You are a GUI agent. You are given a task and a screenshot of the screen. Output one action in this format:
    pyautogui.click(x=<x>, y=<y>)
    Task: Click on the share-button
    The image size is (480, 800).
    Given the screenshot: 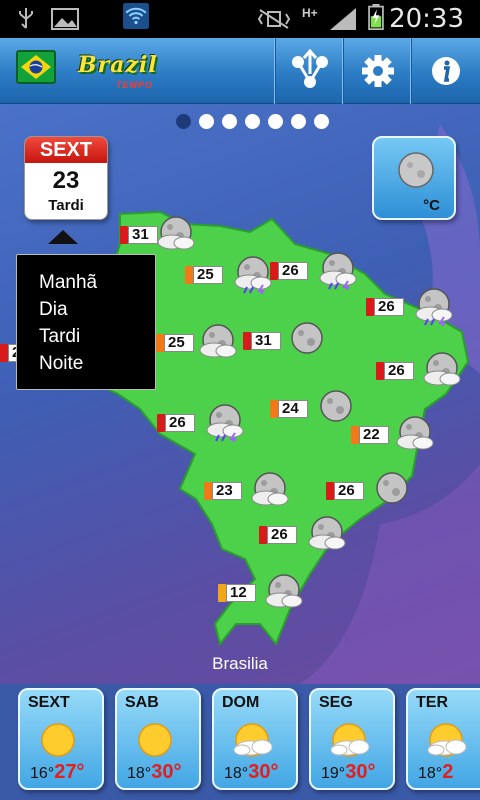 What is the action you would take?
    pyautogui.click(x=310, y=71)
    